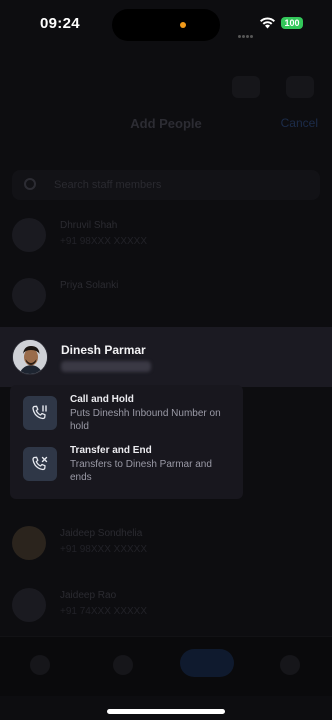 Image resolution: width=332 pixels, height=720 pixels. What do you see at coordinates (40, 464) in the screenshot?
I see `phone-x-icon` at bounding box center [40, 464].